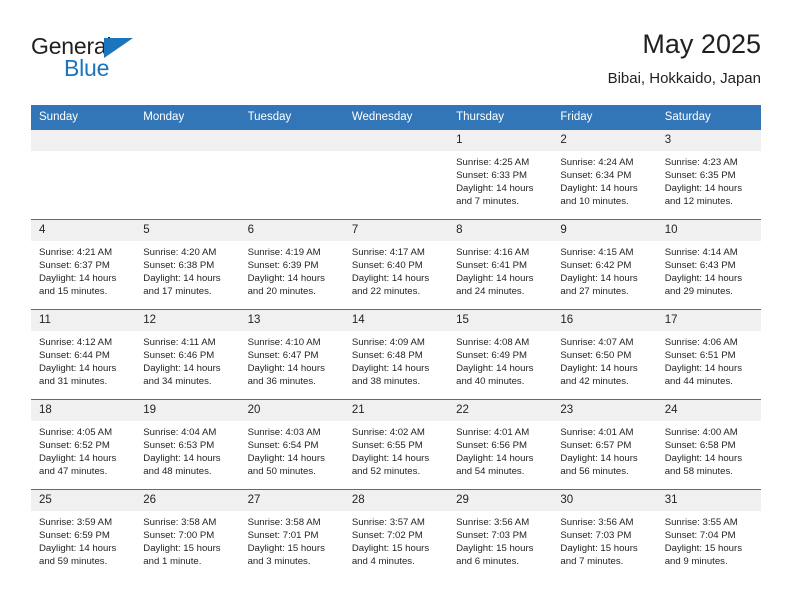  I want to click on day-number: 23, so click(604, 410).